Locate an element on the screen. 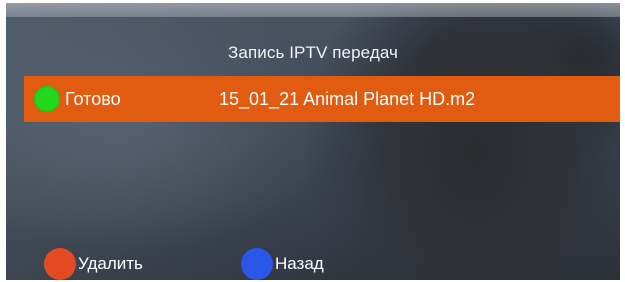 This screenshot has height=282, width=625. blue-key-icon is located at coordinates (257, 264).